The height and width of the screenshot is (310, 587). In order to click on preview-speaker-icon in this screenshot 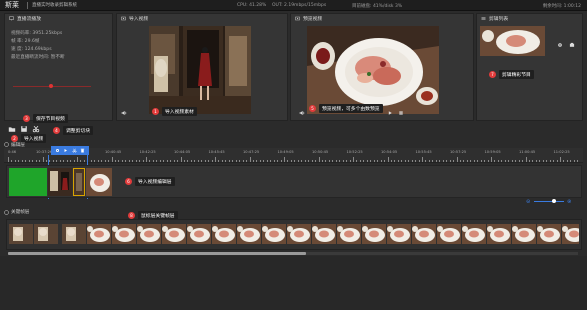, I will do `click(302, 113)`.